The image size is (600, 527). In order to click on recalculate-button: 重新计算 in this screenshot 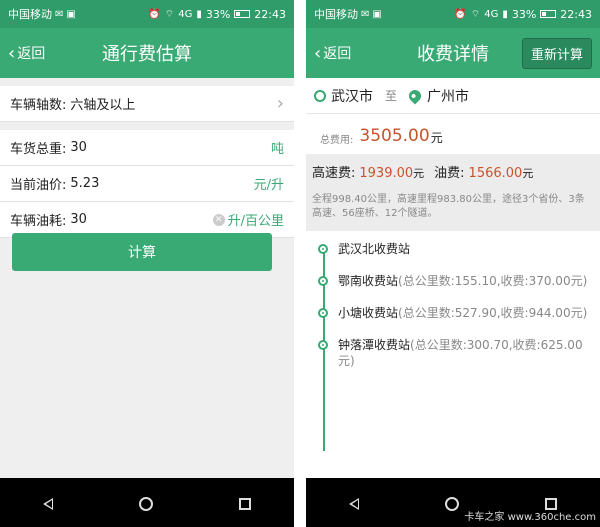, I will do `click(556, 53)`.